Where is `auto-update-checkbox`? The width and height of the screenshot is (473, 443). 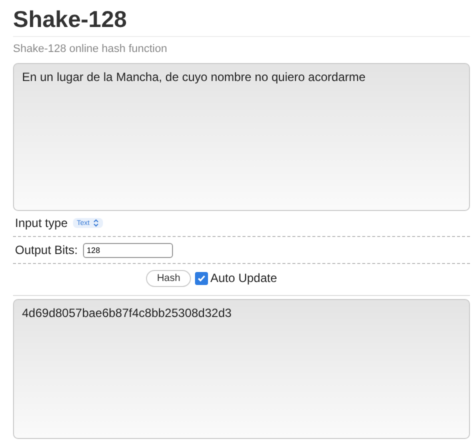 auto-update-checkbox is located at coordinates (201, 278).